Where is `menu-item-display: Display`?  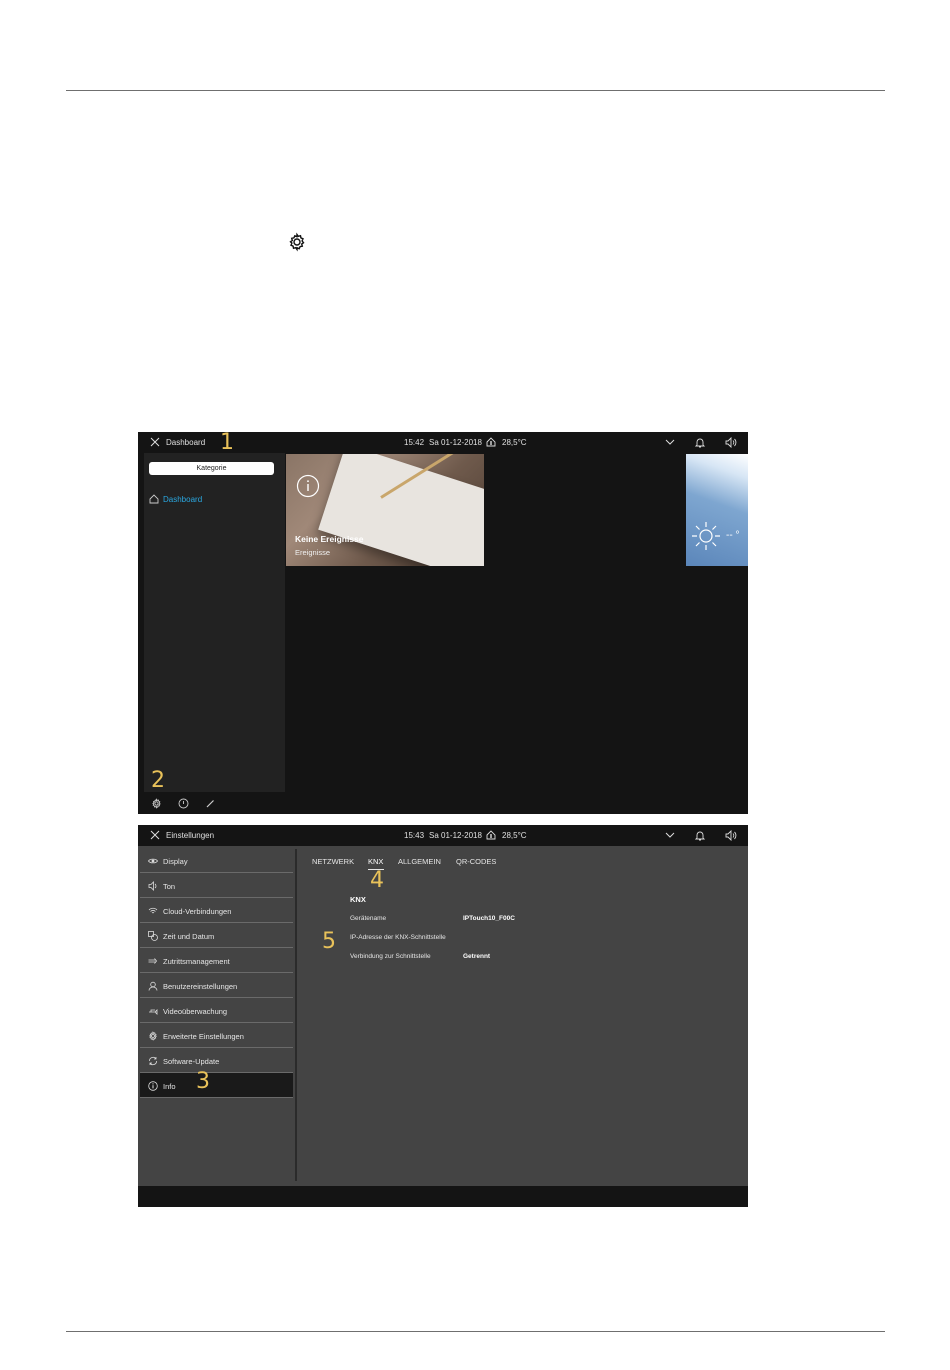 menu-item-display: Display is located at coordinates (216, 860).